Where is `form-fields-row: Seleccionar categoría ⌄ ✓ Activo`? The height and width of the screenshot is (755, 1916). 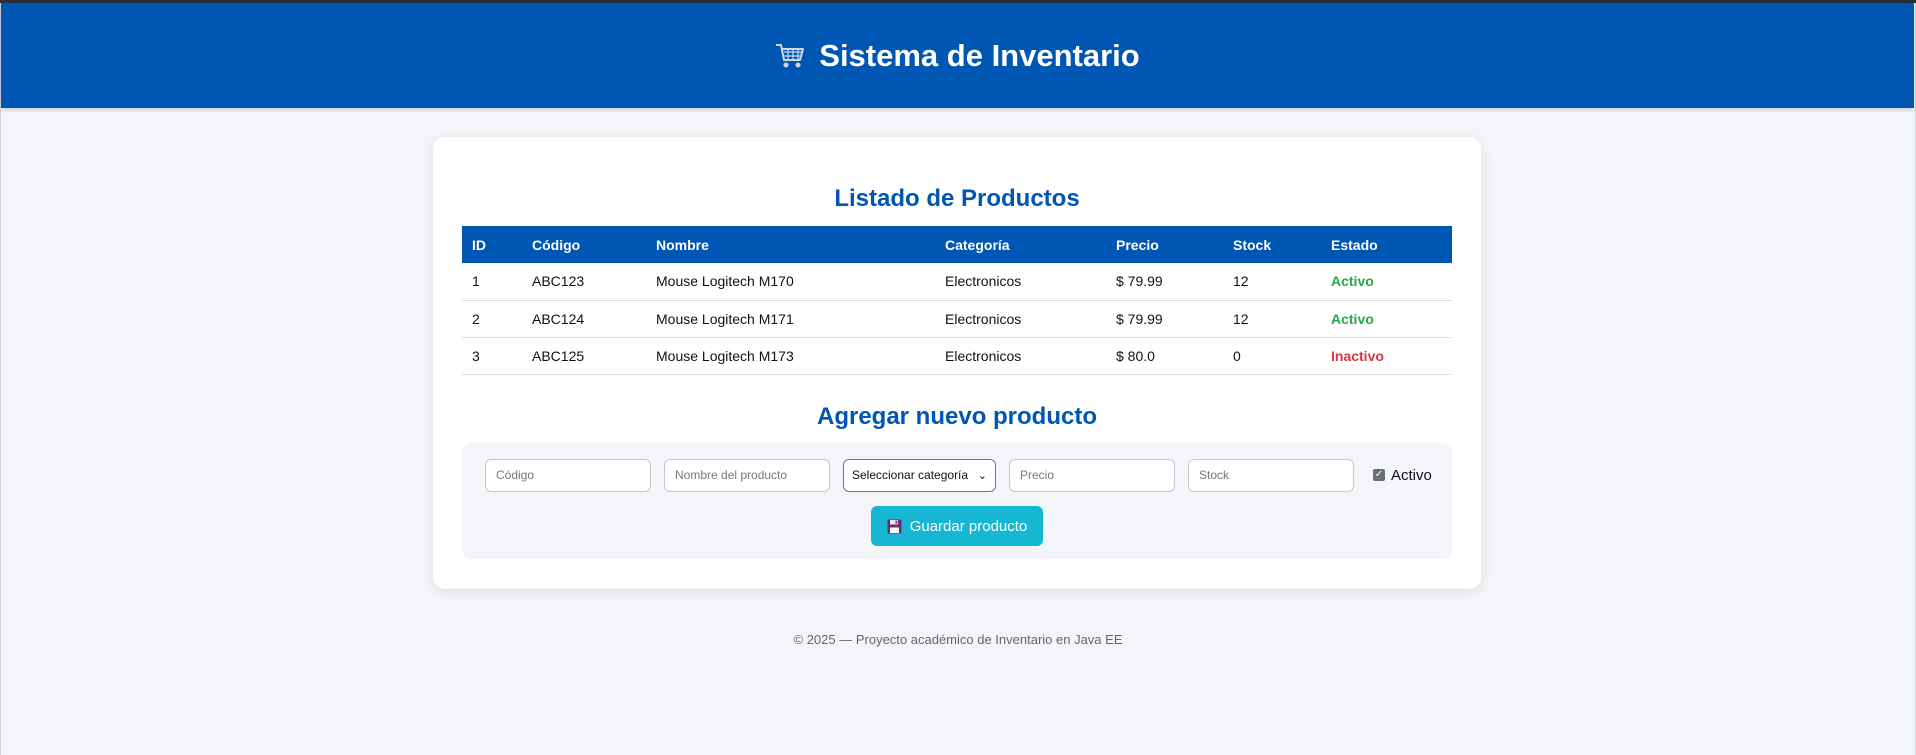 form-fields-row: Seleccionar categoría ⌄ ✓ Activo is located at coordinates (960, 475).